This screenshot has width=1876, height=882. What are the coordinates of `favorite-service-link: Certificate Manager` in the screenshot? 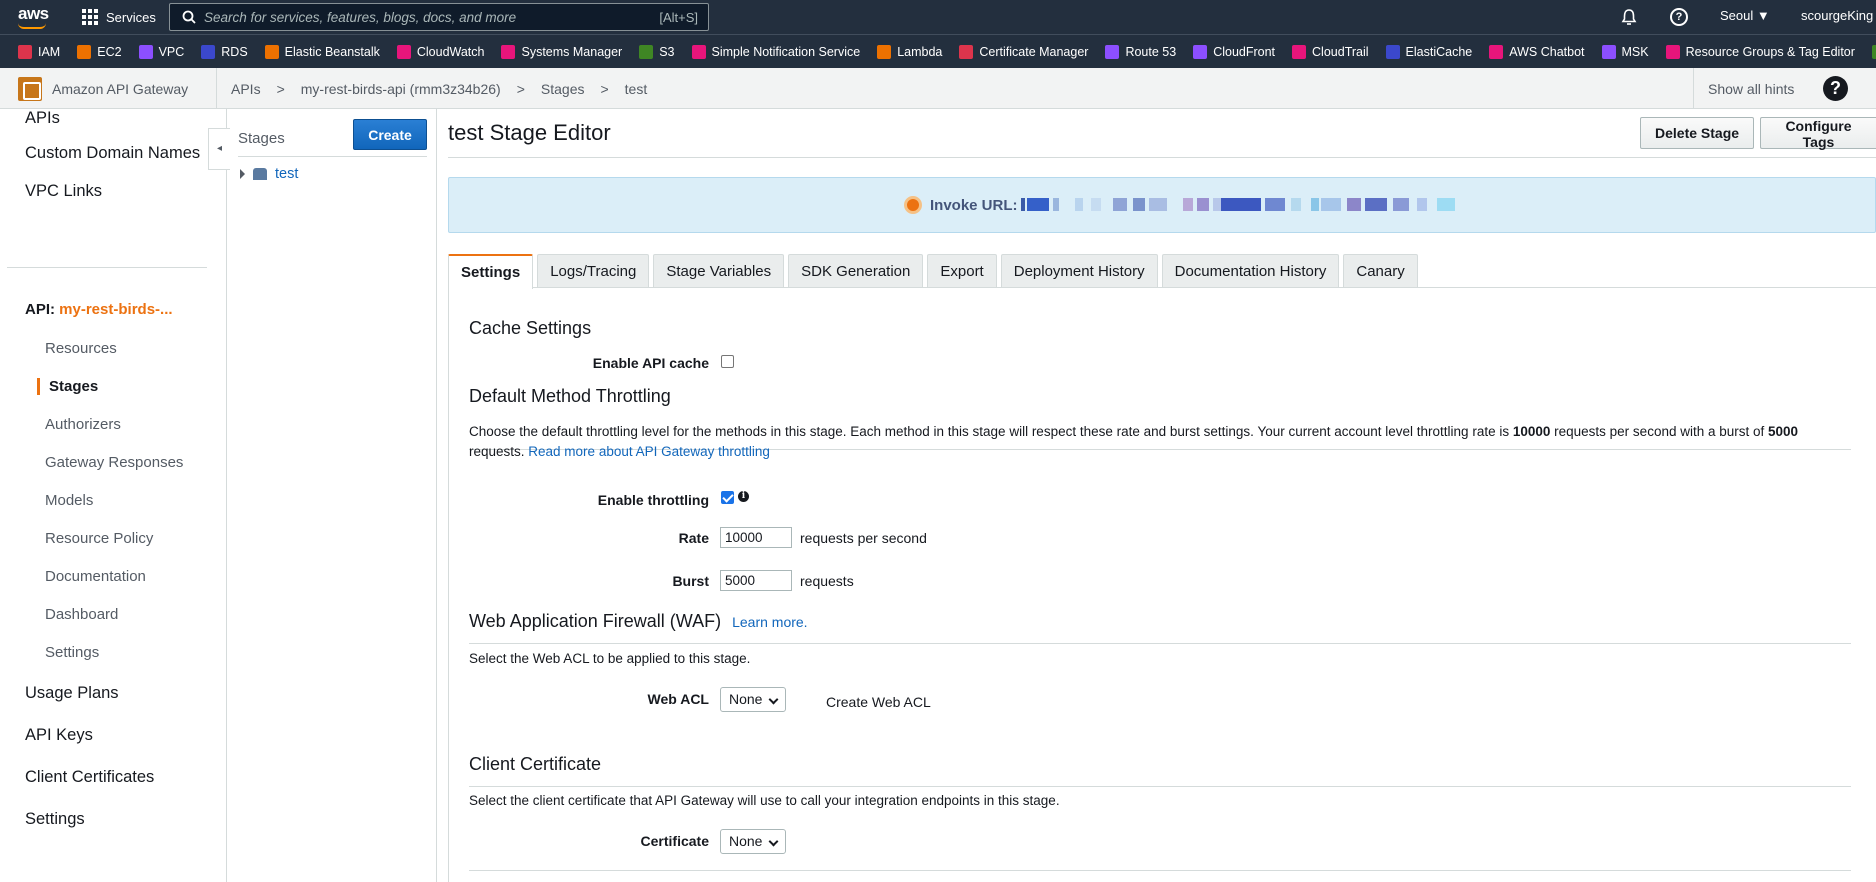 It's located at (1023, 51).